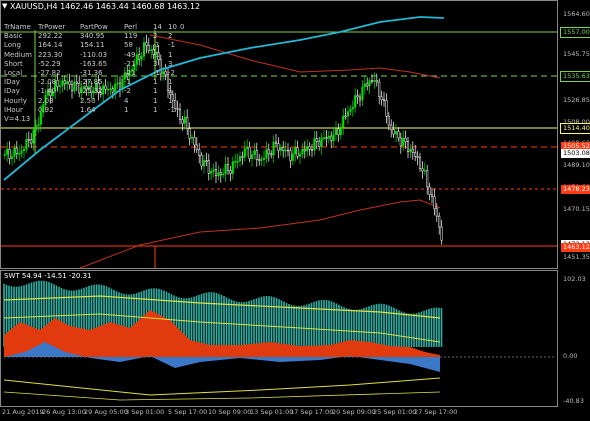  Describe the element at coordinates (575, 189) in the screenshot. I see `price-tag: 1478.23` at that location.